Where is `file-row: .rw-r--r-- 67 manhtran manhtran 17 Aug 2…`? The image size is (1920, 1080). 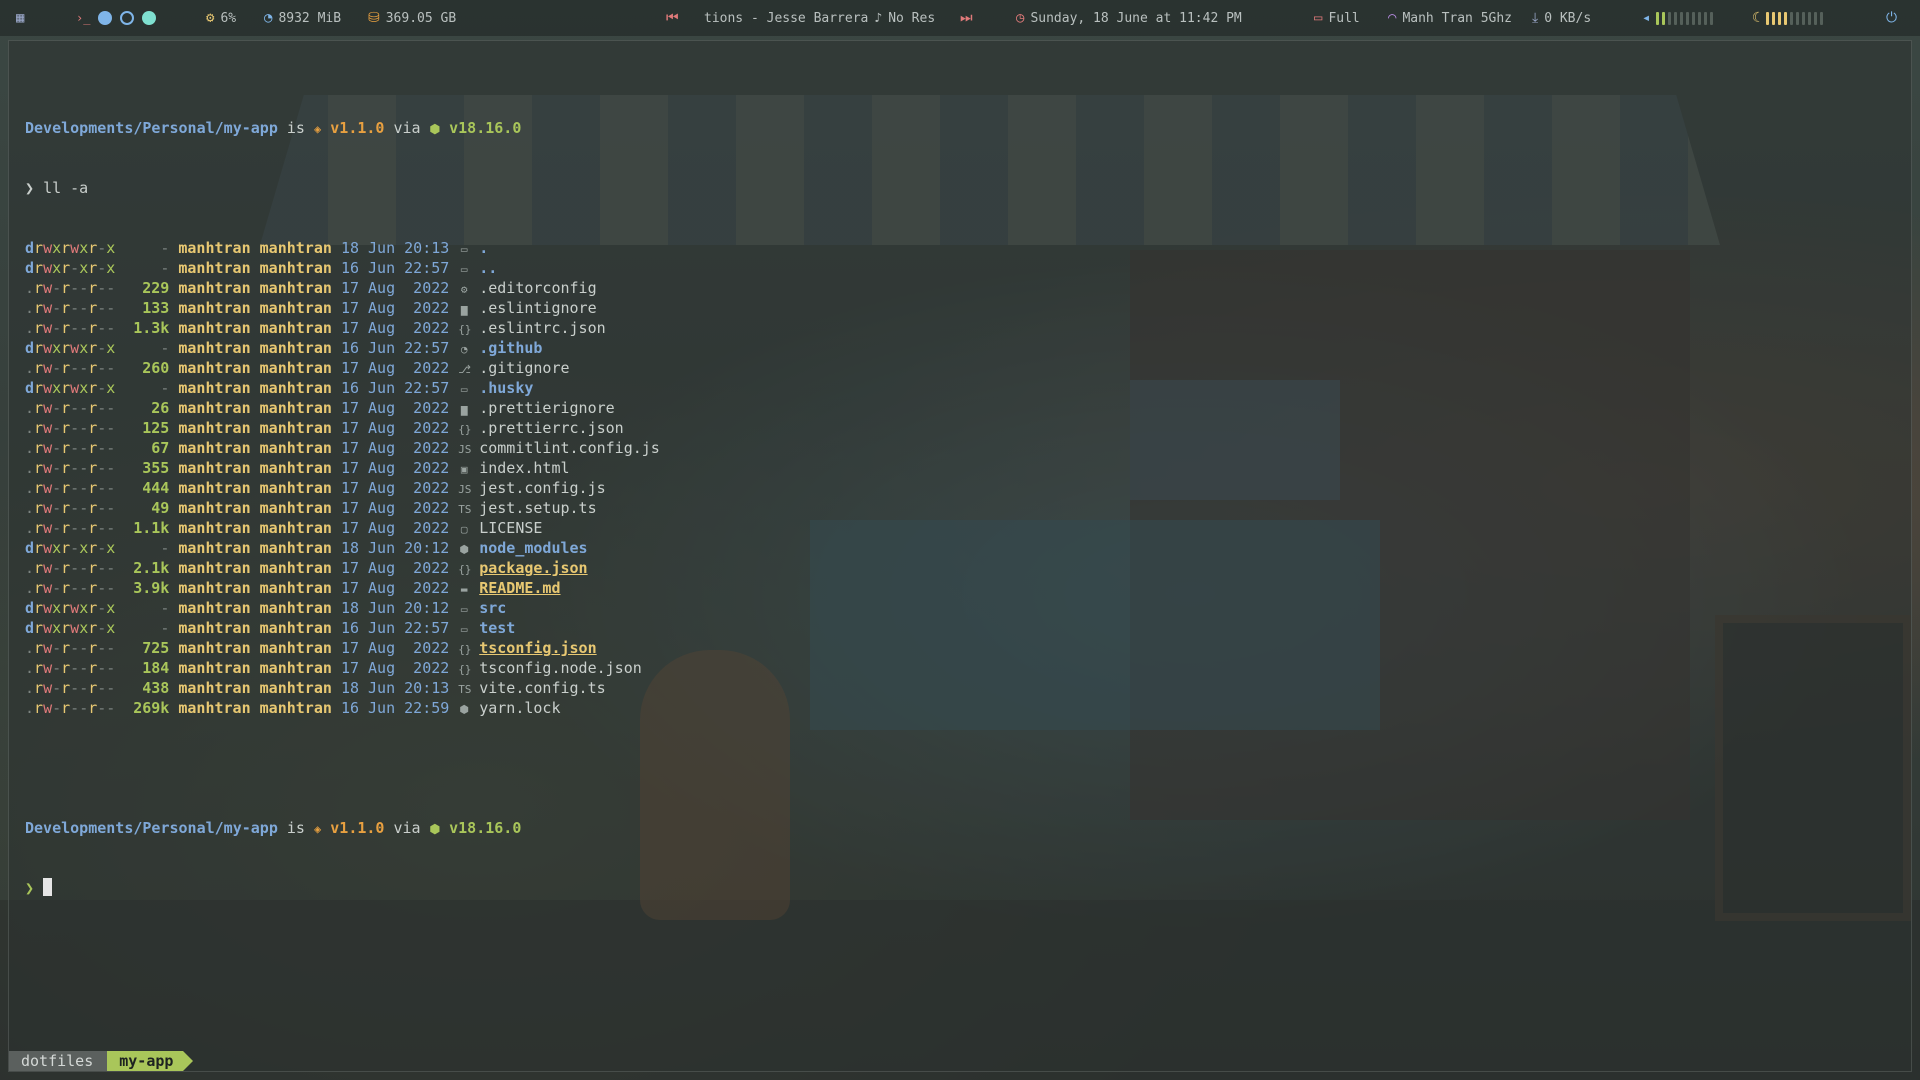
file-row: .rw-r--r-- 67 manhtran manhtran 17 Aug 2… is located at coordinates (342, 448).